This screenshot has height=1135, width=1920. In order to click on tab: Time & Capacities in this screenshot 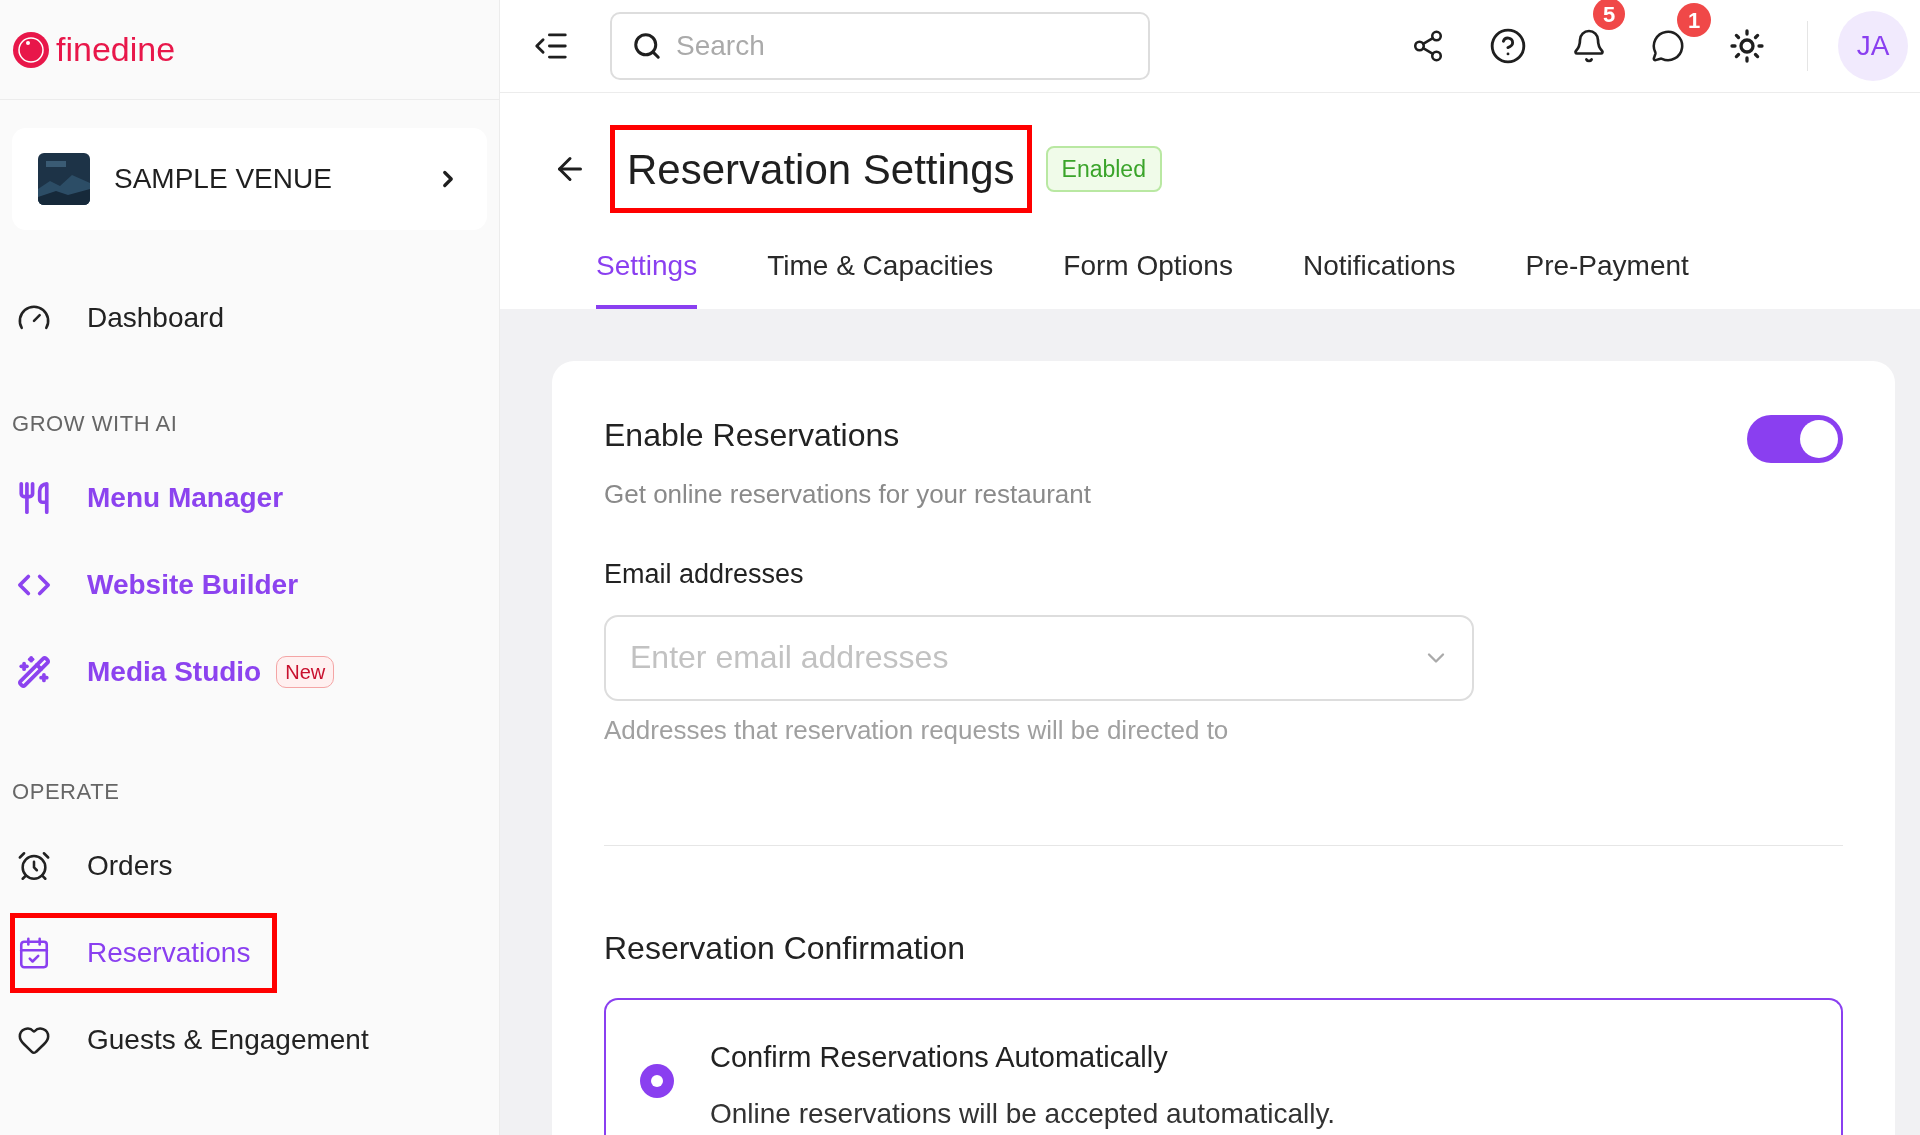, I will do `click(880, 273)`.